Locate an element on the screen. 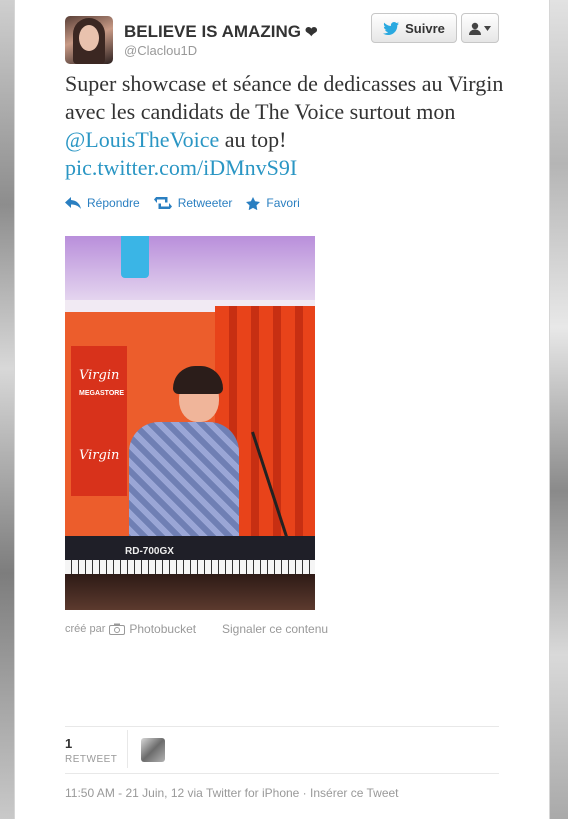 The image size is (568, 819). keyboard-label: RD-700GX is located at coordinates (149, 551).